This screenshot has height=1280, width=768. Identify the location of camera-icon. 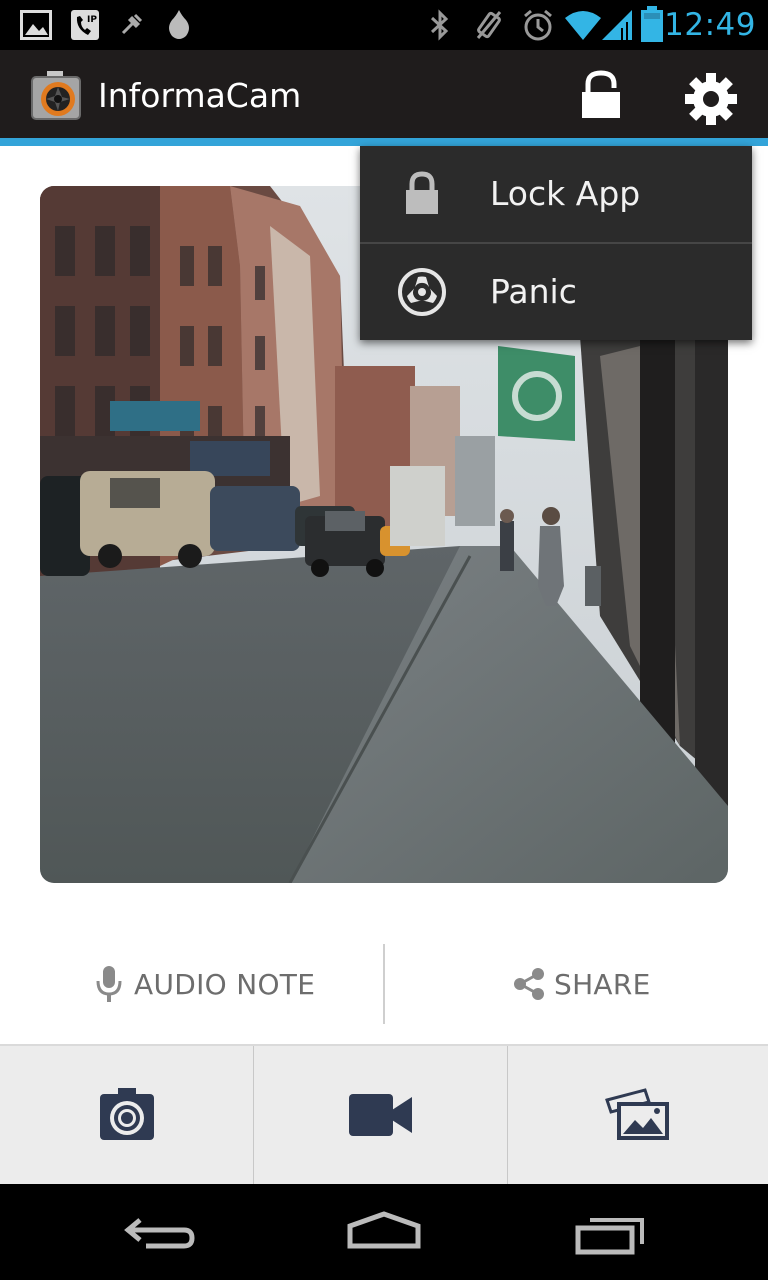
(126, 1114).